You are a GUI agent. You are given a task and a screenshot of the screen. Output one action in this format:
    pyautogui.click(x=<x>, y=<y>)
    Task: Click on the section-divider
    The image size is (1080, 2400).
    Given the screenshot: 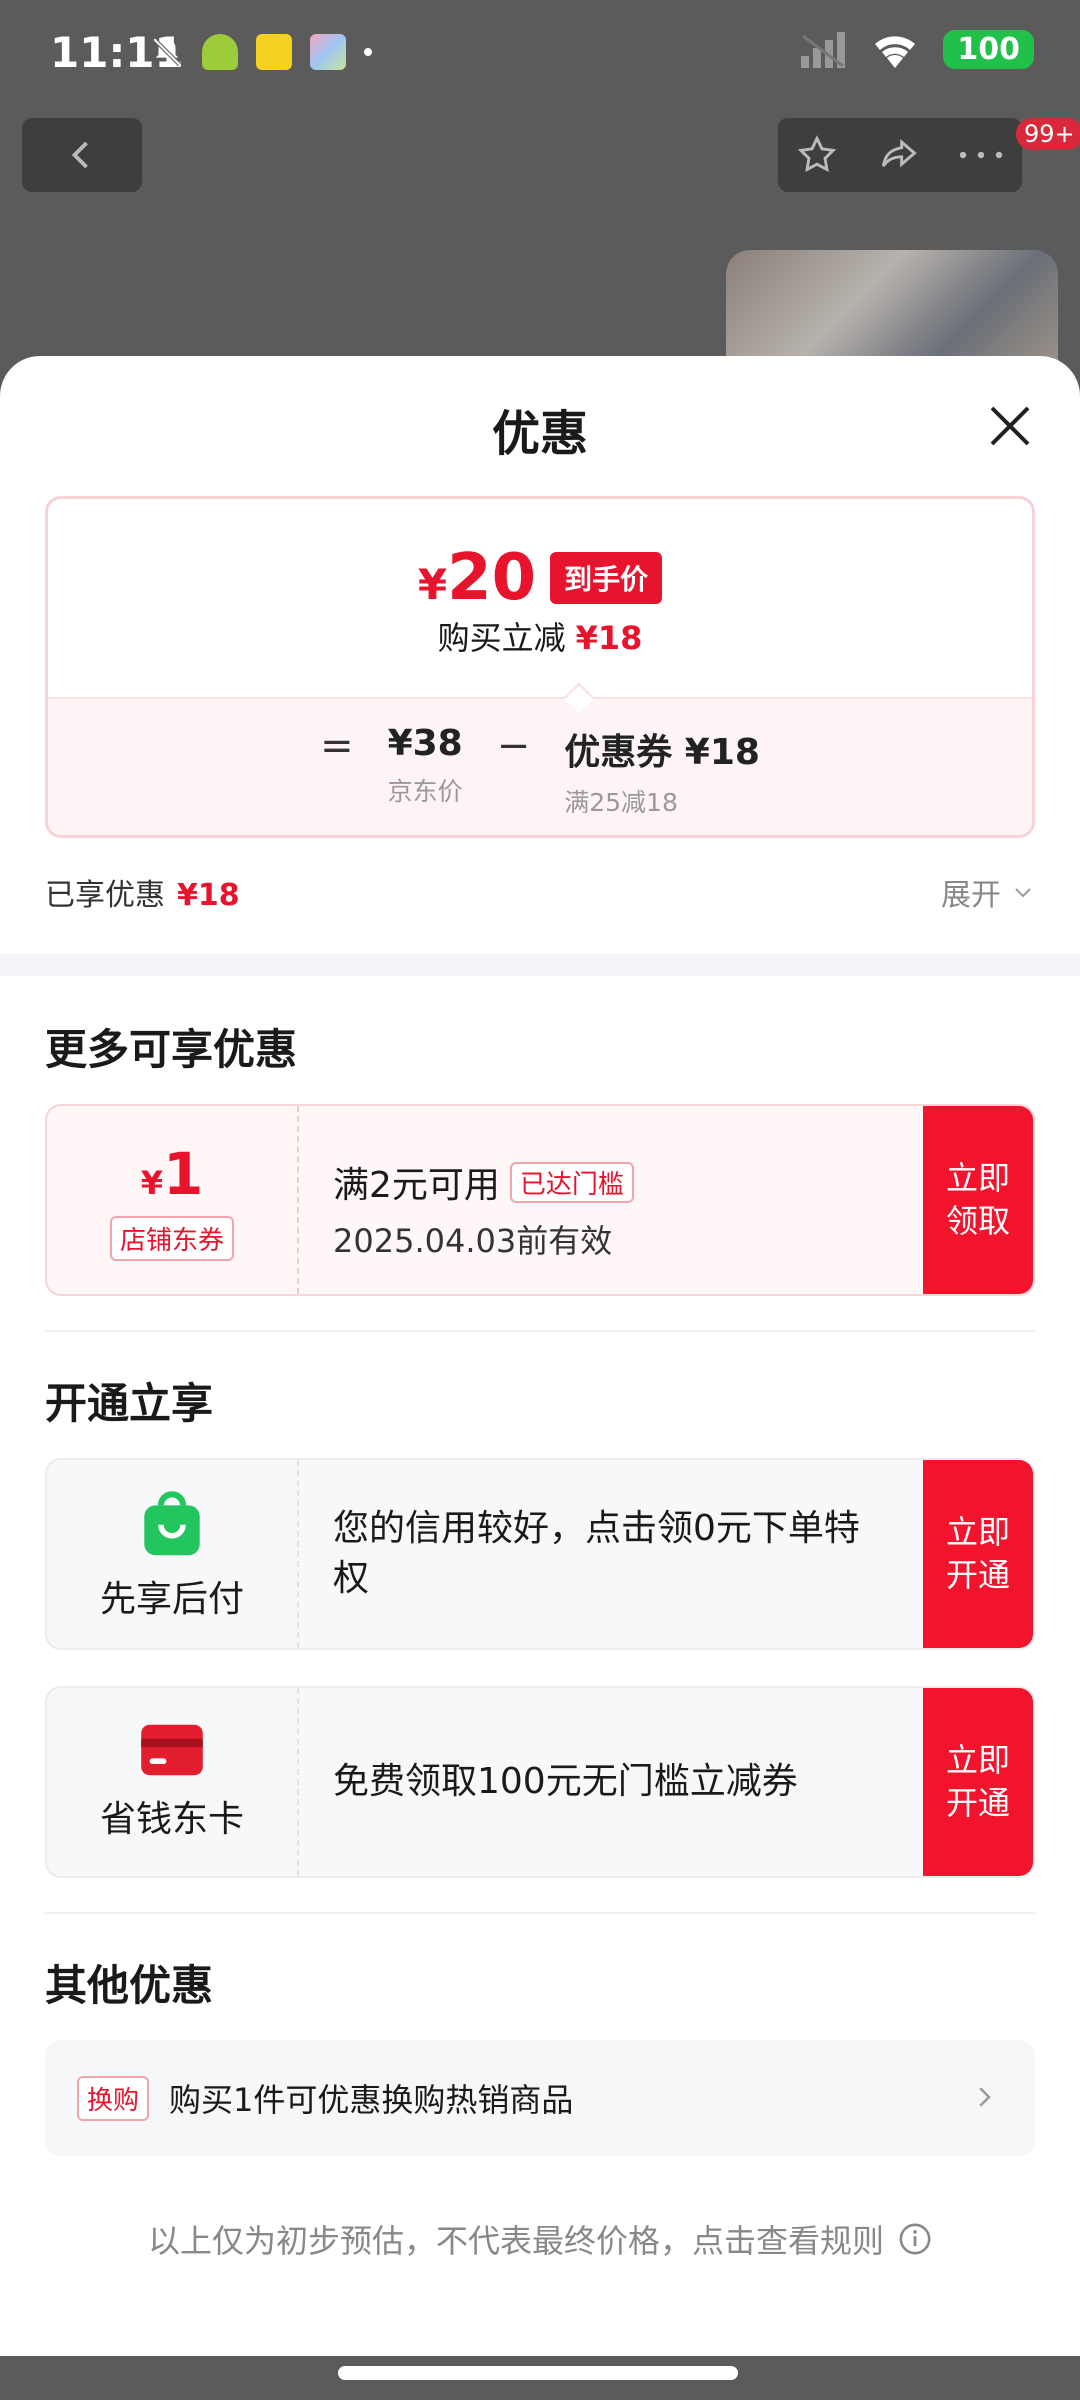 What is the action you would take?
    pyautogui.click(x=540, y=965)
    